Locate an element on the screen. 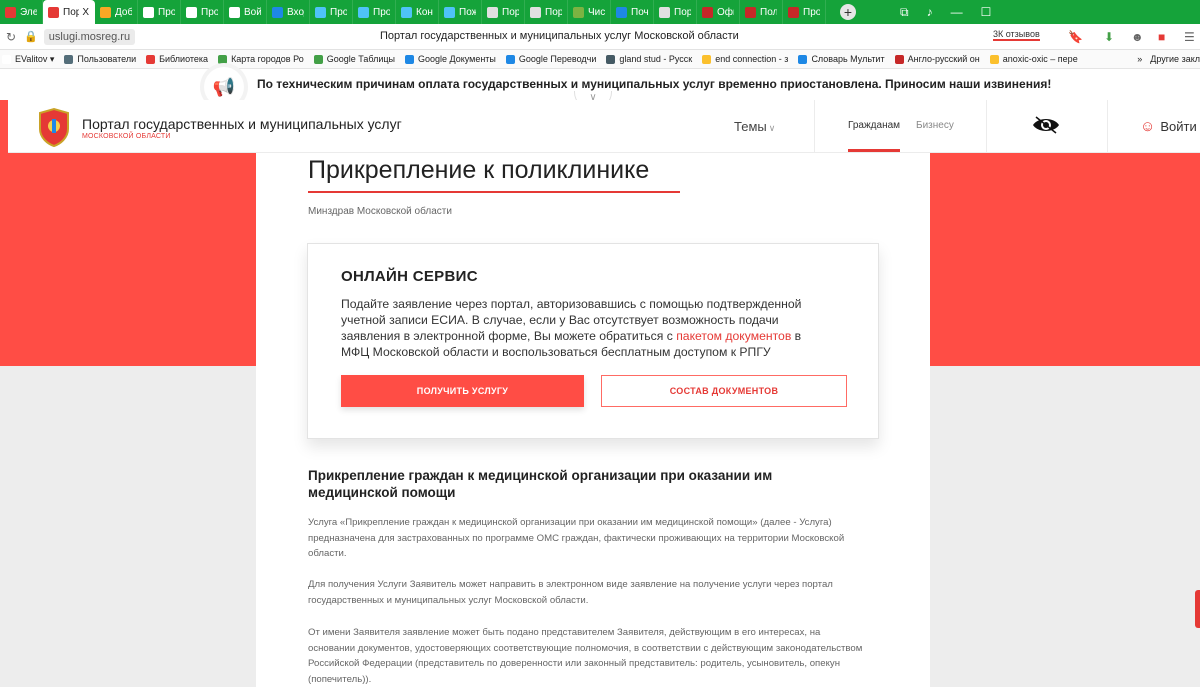 This screenshot has height=687, width=1200. tab-business: Бизнесу is located at coordinates (935, 125).